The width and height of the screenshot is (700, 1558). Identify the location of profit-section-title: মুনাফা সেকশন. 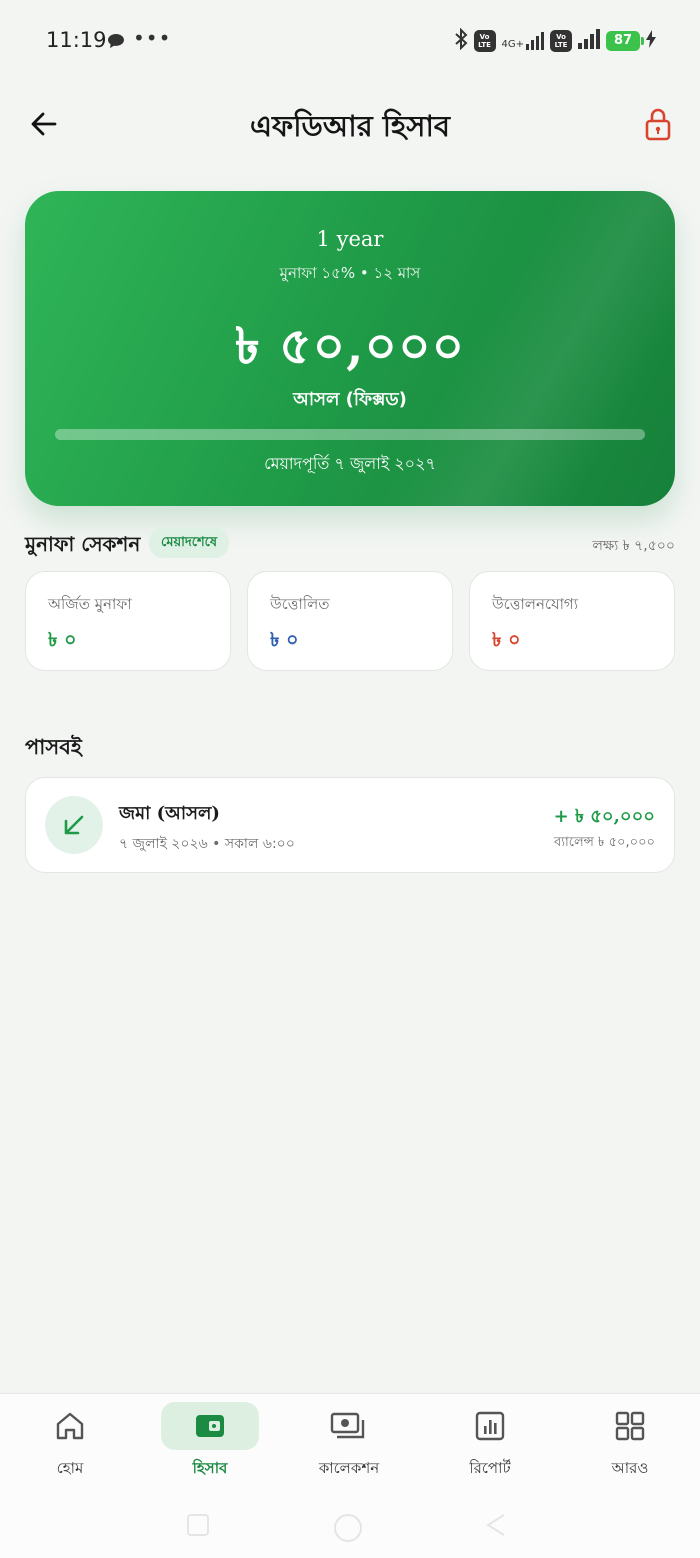
(83, 544).